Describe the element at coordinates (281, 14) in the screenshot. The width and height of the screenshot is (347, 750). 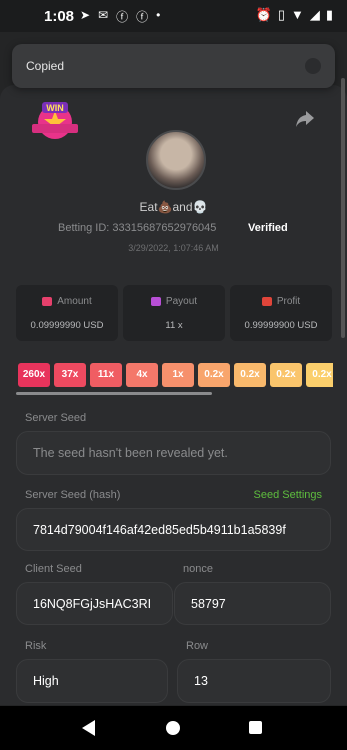
I see `vibrate-icon: ▯` at that location.